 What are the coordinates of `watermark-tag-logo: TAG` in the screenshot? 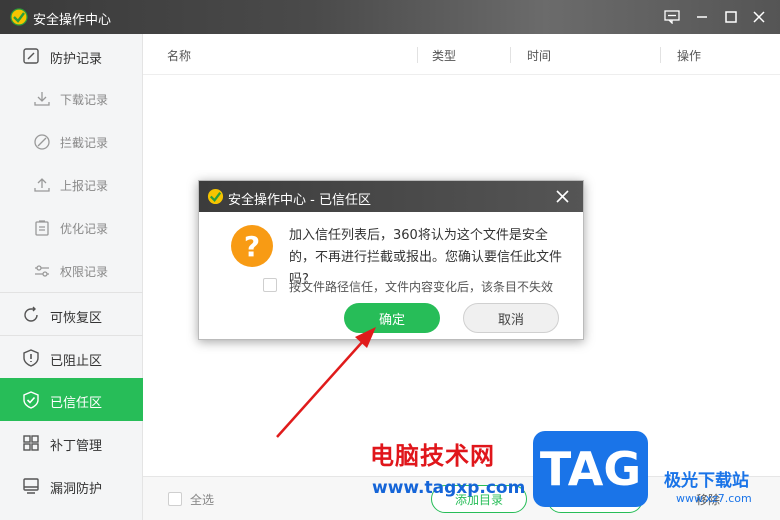 It's located at (590, 469).